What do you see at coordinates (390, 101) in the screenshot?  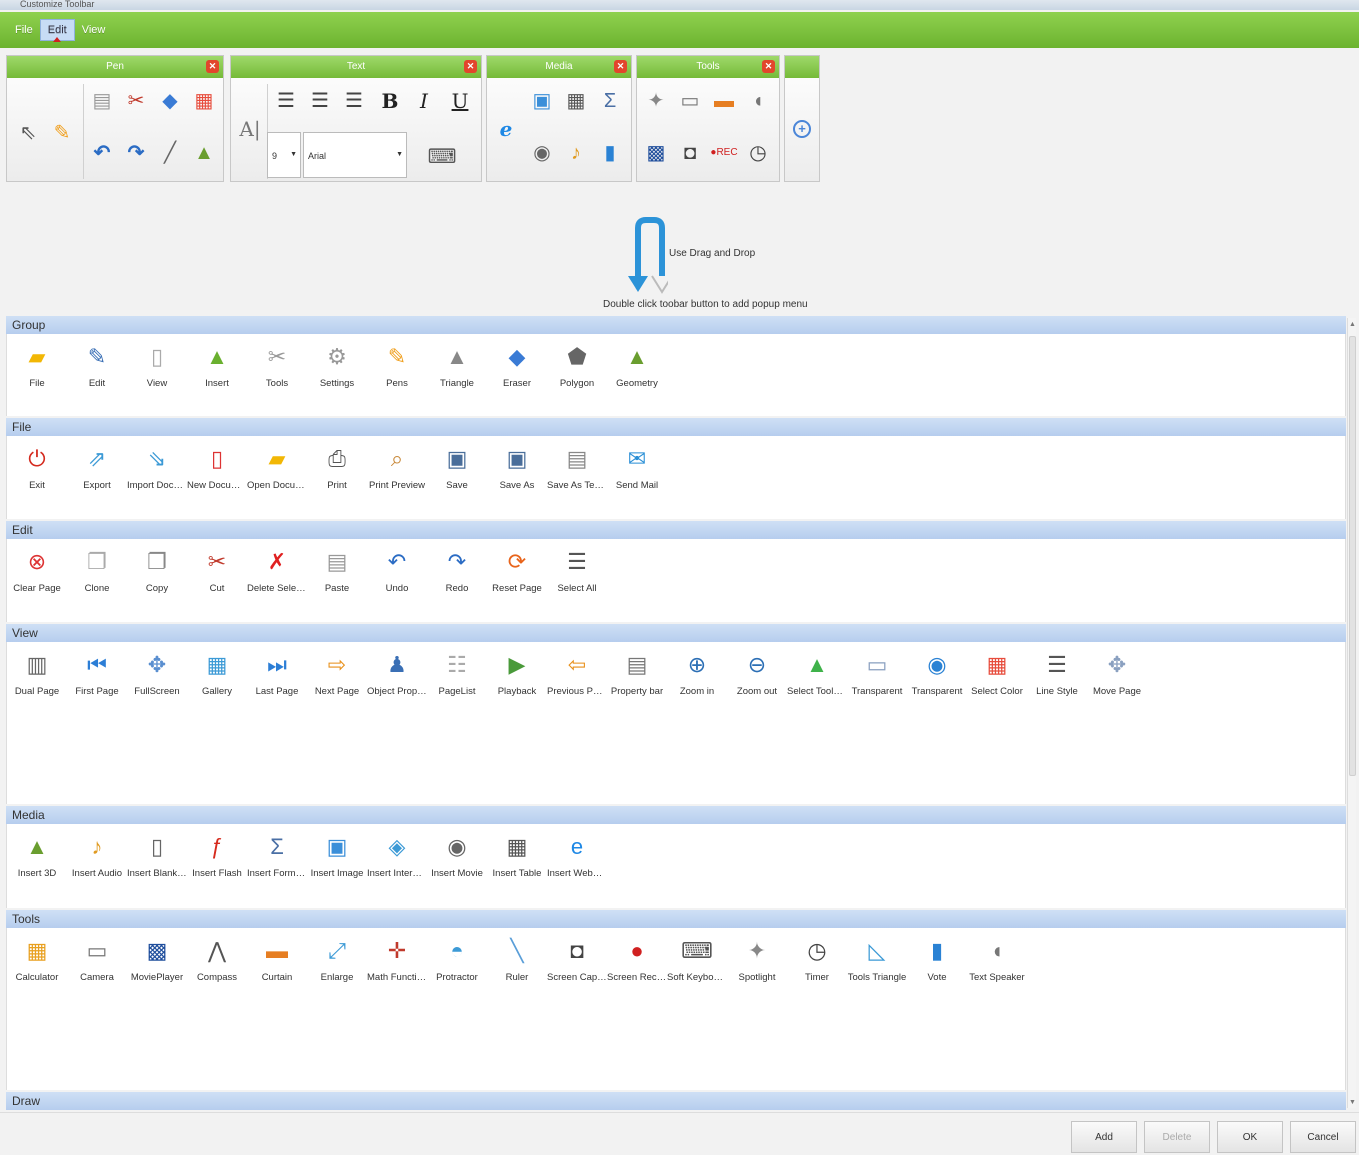 I see `bold-icon: B` at bounding box center [390, 101].